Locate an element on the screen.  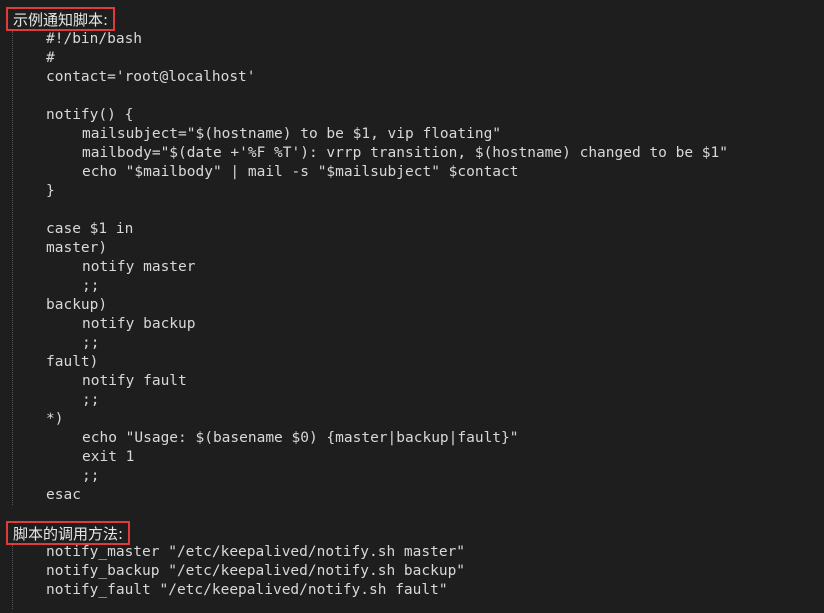
code-line: esac is located at coordinates (63, 495).